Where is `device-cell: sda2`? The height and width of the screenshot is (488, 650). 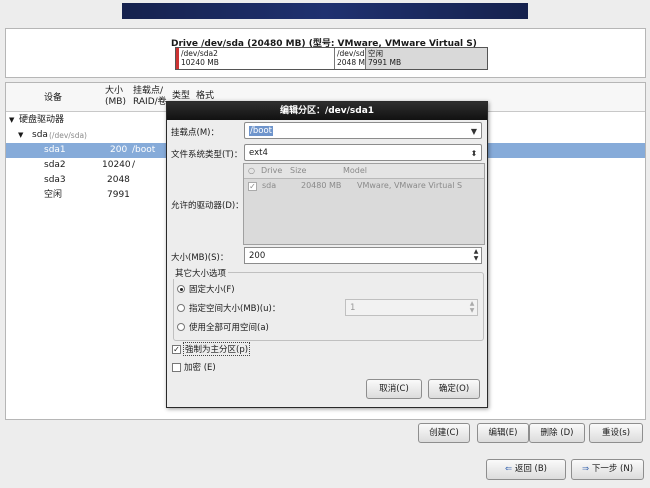 device-cell: sda2 is located at coordinates (55, 165).